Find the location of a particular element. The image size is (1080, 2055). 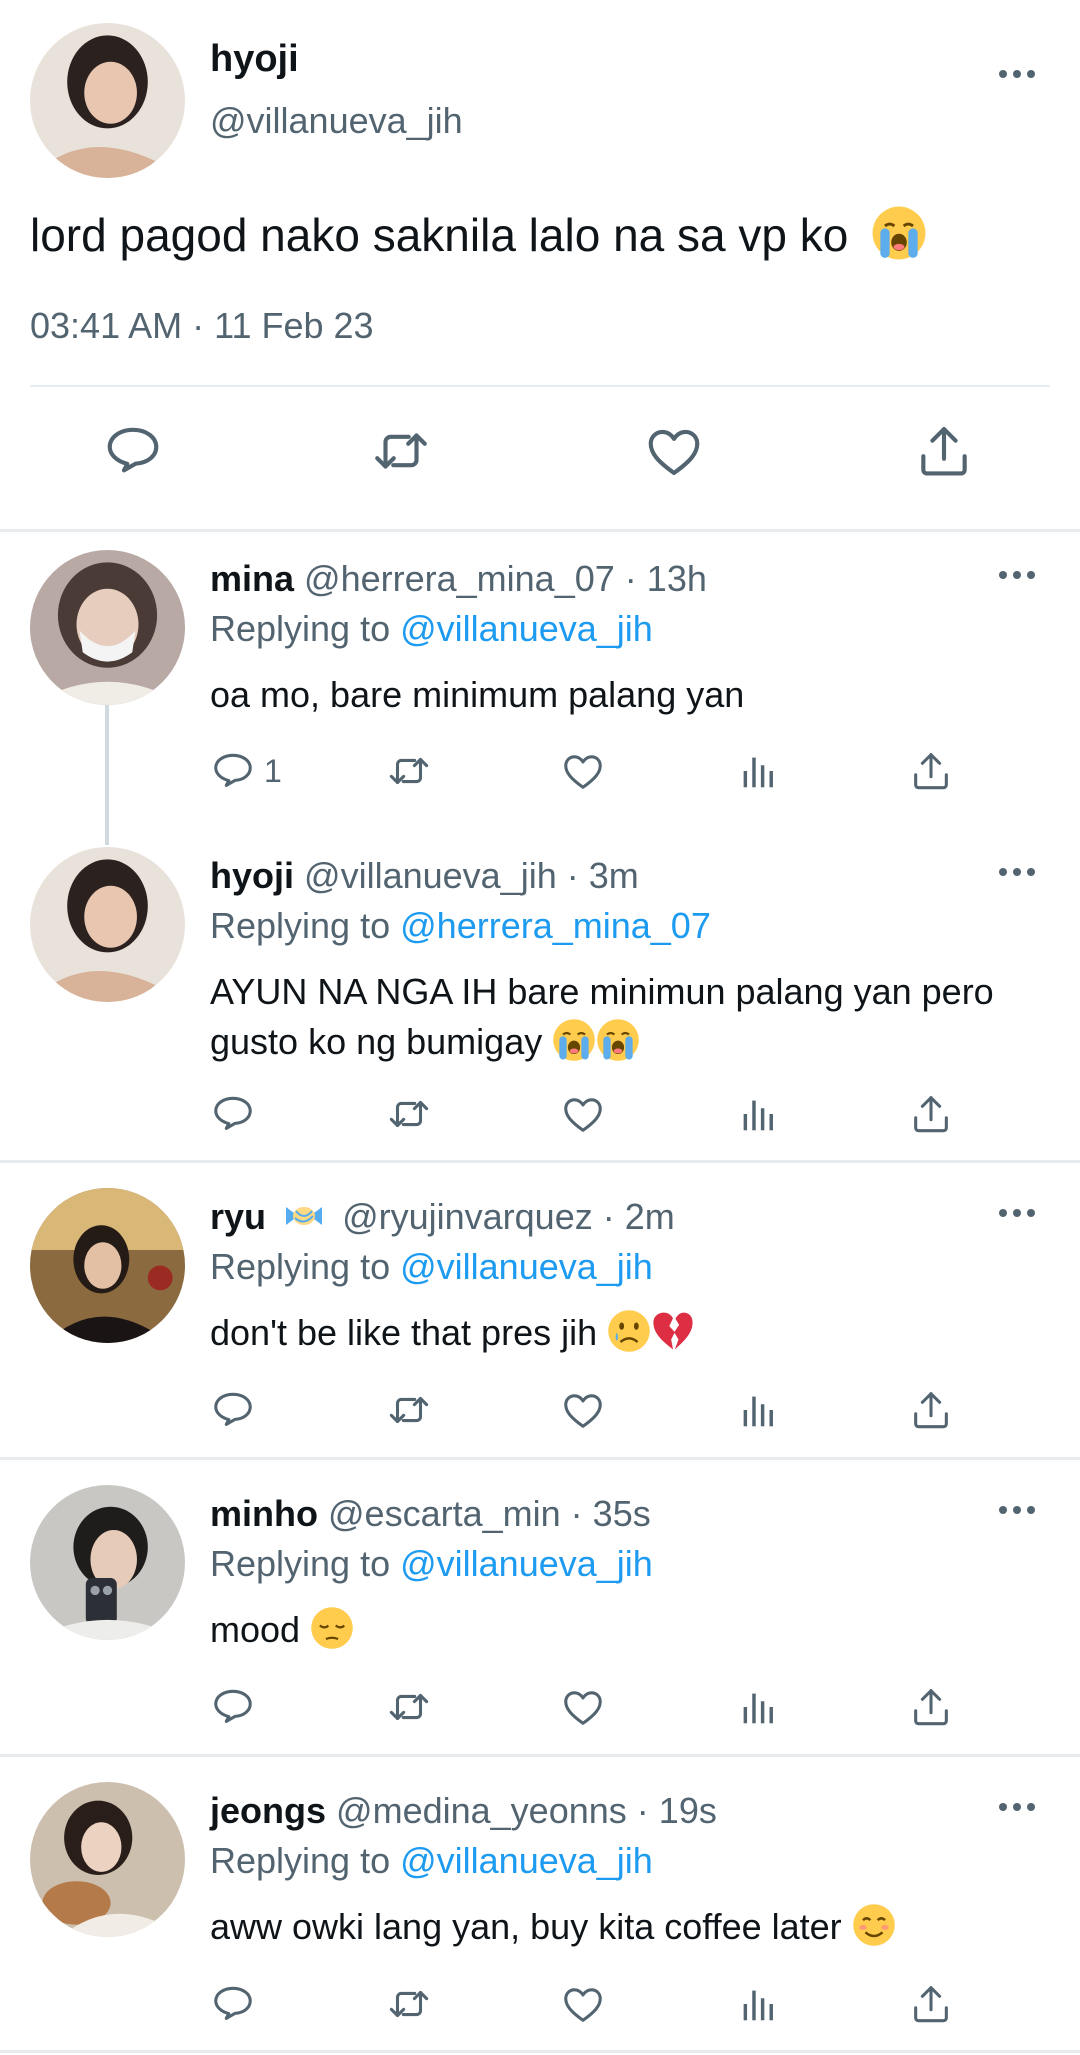

reply-author-name: minho is located at coordinates (264, 1513).